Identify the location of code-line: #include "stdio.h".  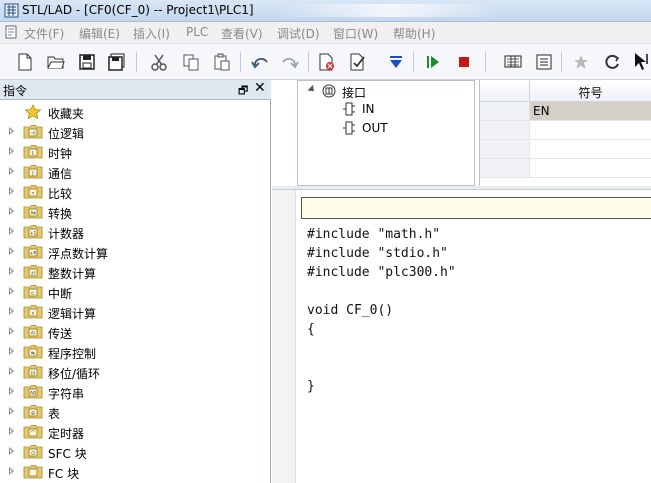
(377, 253).